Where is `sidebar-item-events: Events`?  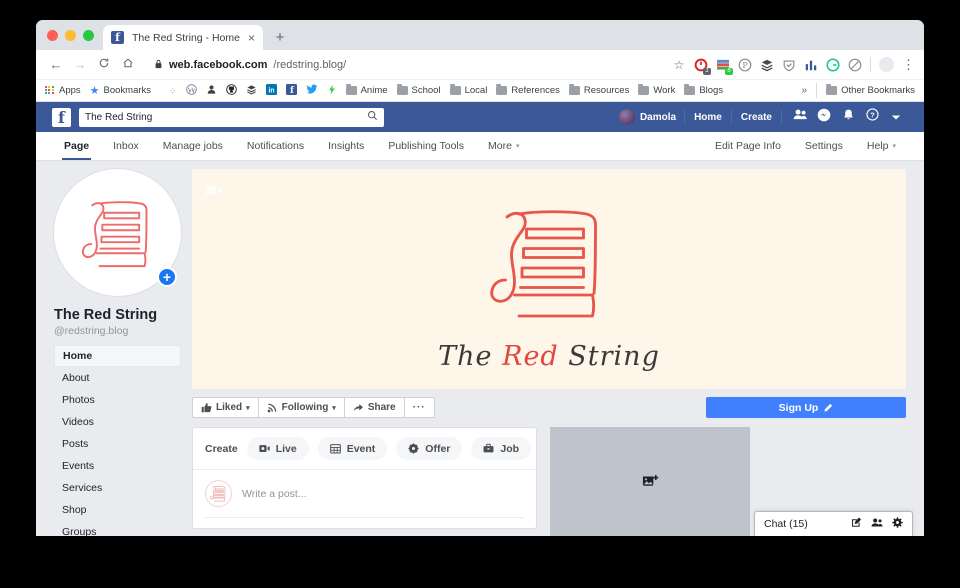
sidebar-item-events: Events is located at coordinates (117, 466).